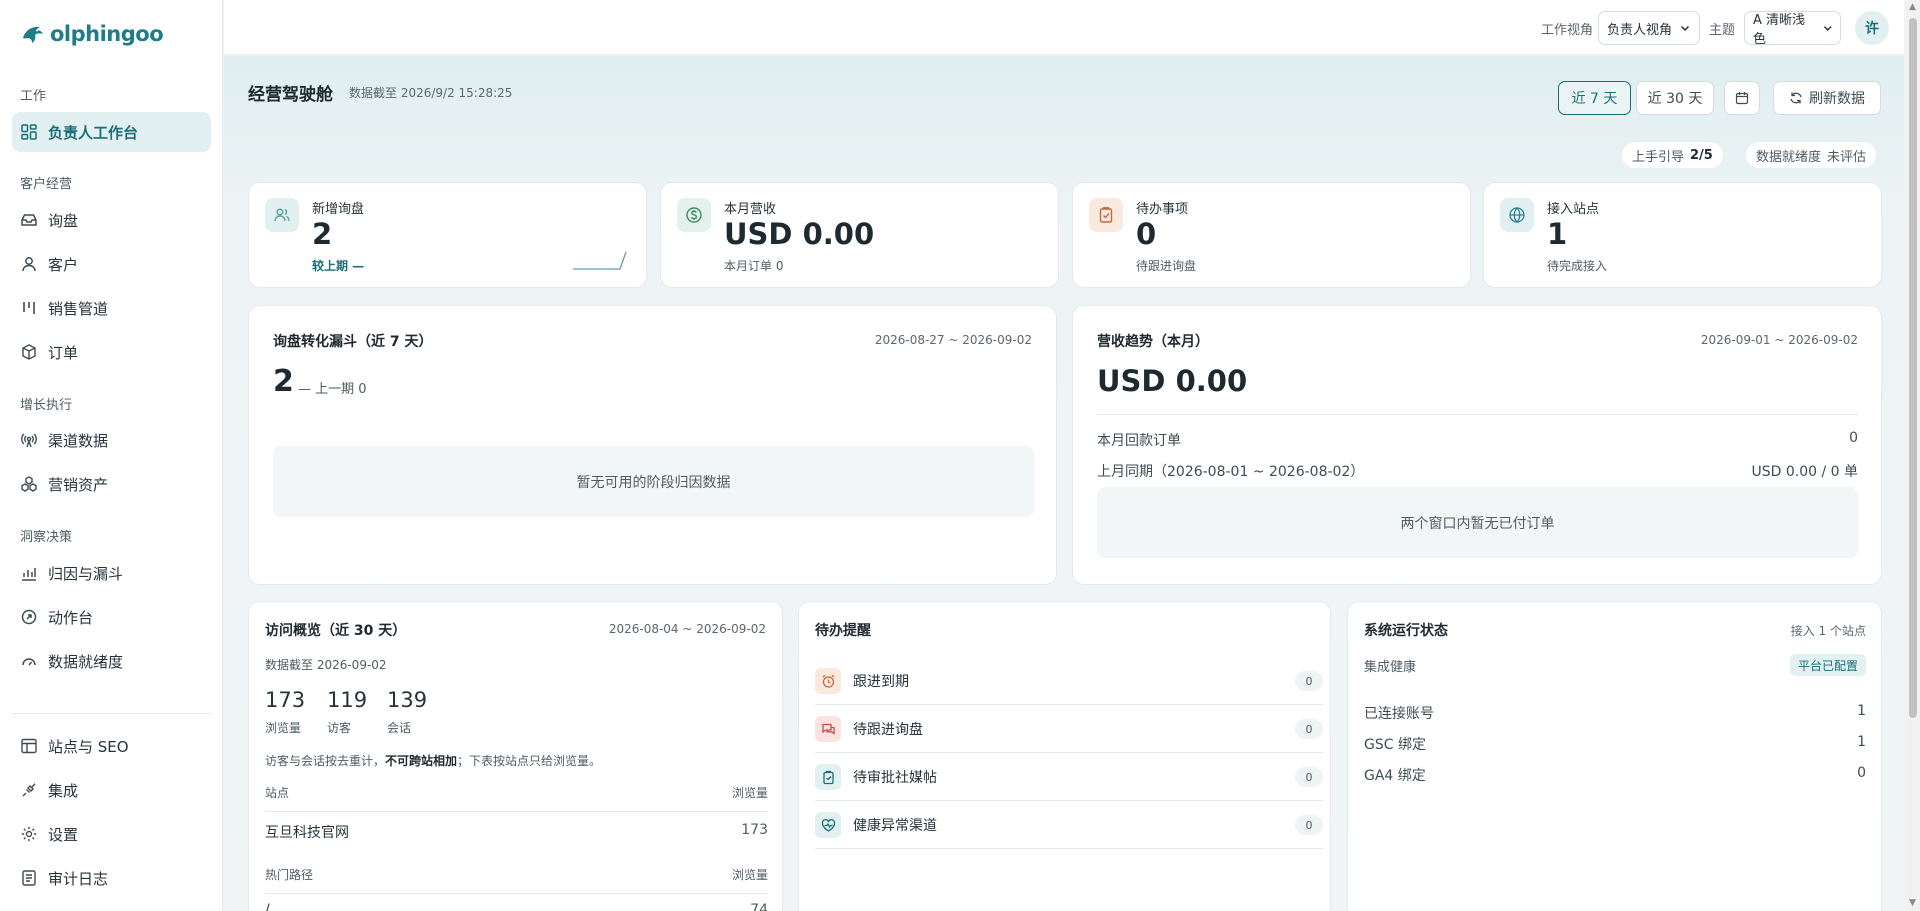  Describe the element at coordinates (111, 834) in the screenshot. I see `sidebar-item-settings: 设置` at that location.